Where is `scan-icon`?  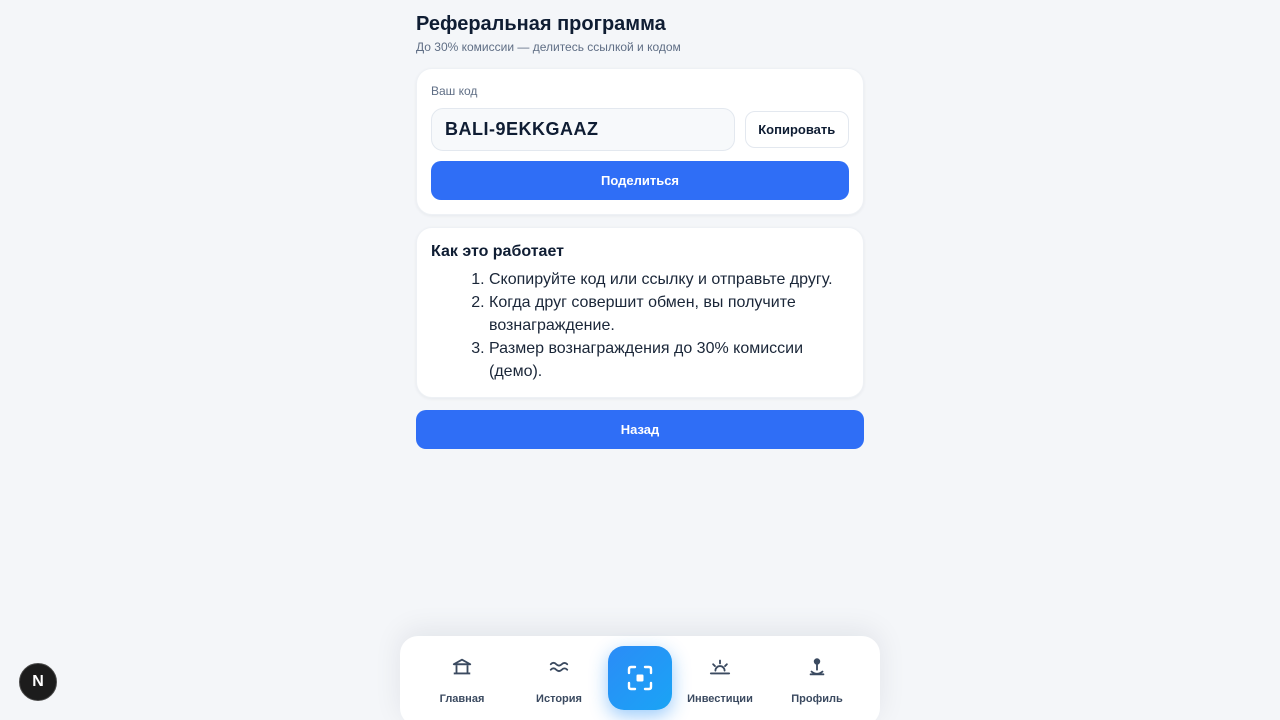 scan-icon is located at coordinates (640, 678).